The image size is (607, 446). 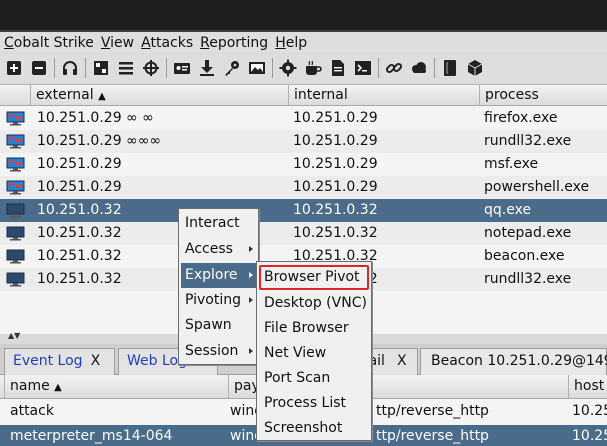 I want to click on menu-item-spawn: Spawn, so click(x=218, y=325).